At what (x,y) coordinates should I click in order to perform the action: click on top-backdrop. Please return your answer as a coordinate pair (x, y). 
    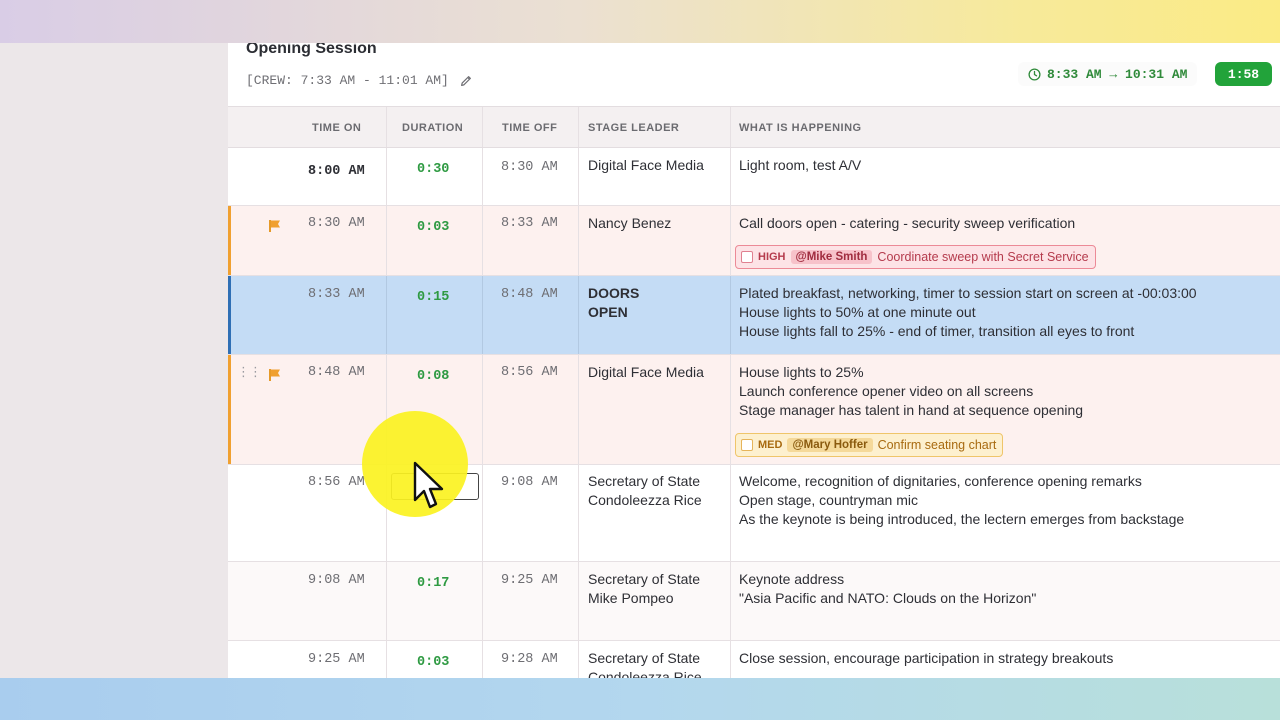
    Looking at the image, I should click on (640, 21).